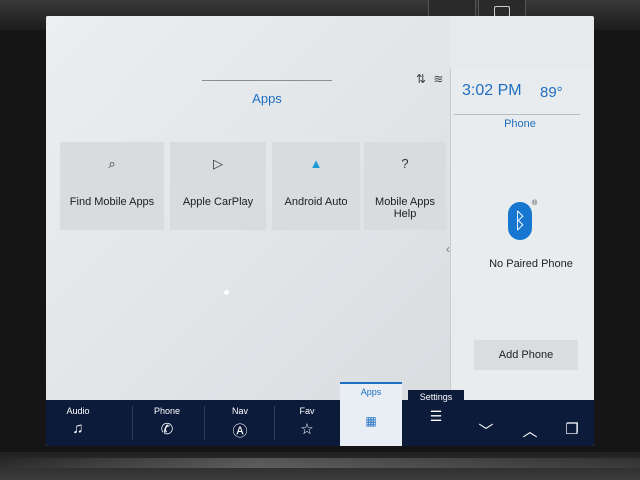 This screenshot has height=480, width=640. Describe the element at coordinates (307, 411) in the screenshot. I see `nav-label: Fav` at that location.